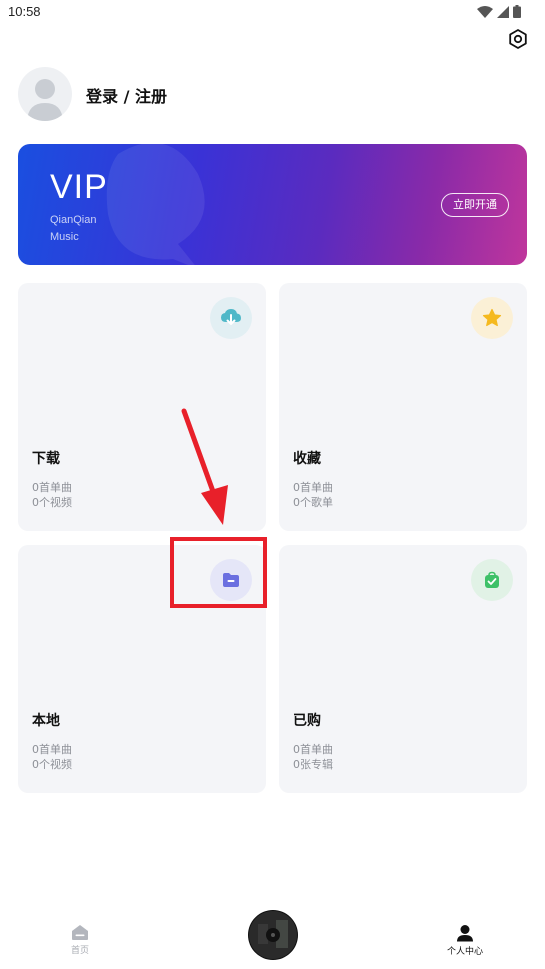 This screenshot has width=545, height=969. I want to click on download-icon-badge, so click(231, 318).